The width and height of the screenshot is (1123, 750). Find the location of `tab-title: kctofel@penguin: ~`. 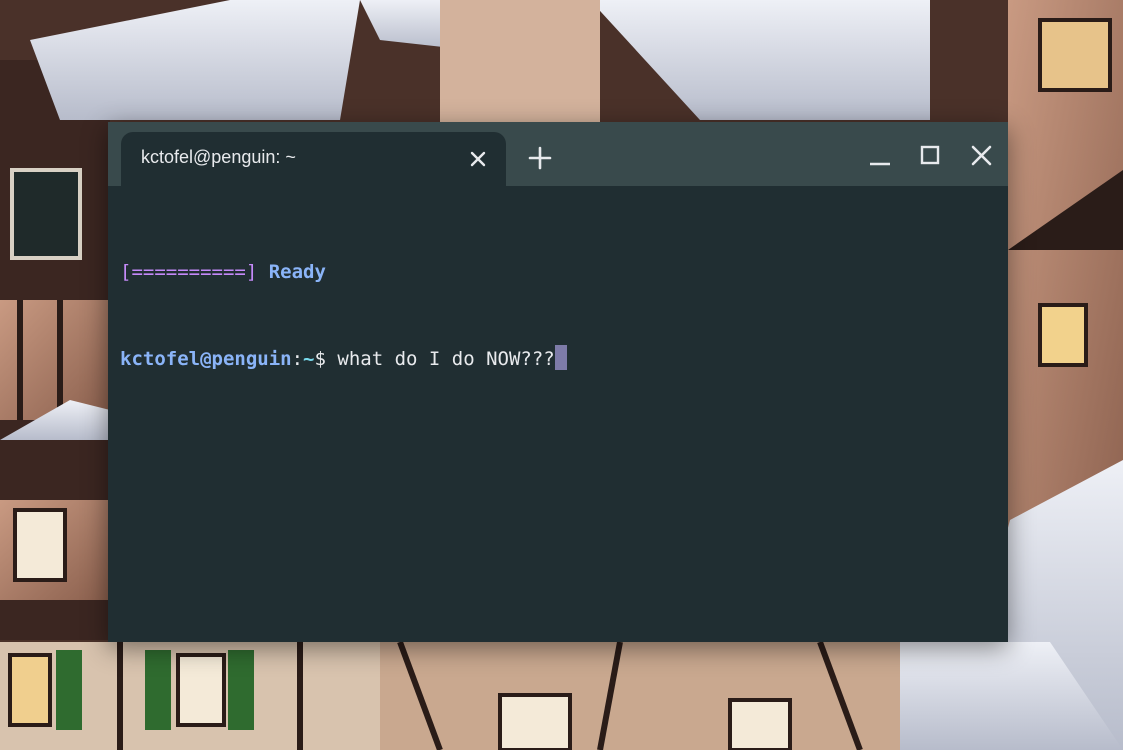

tab-title: kctofel@penguin: ~ is located at coordinates (218, 157).